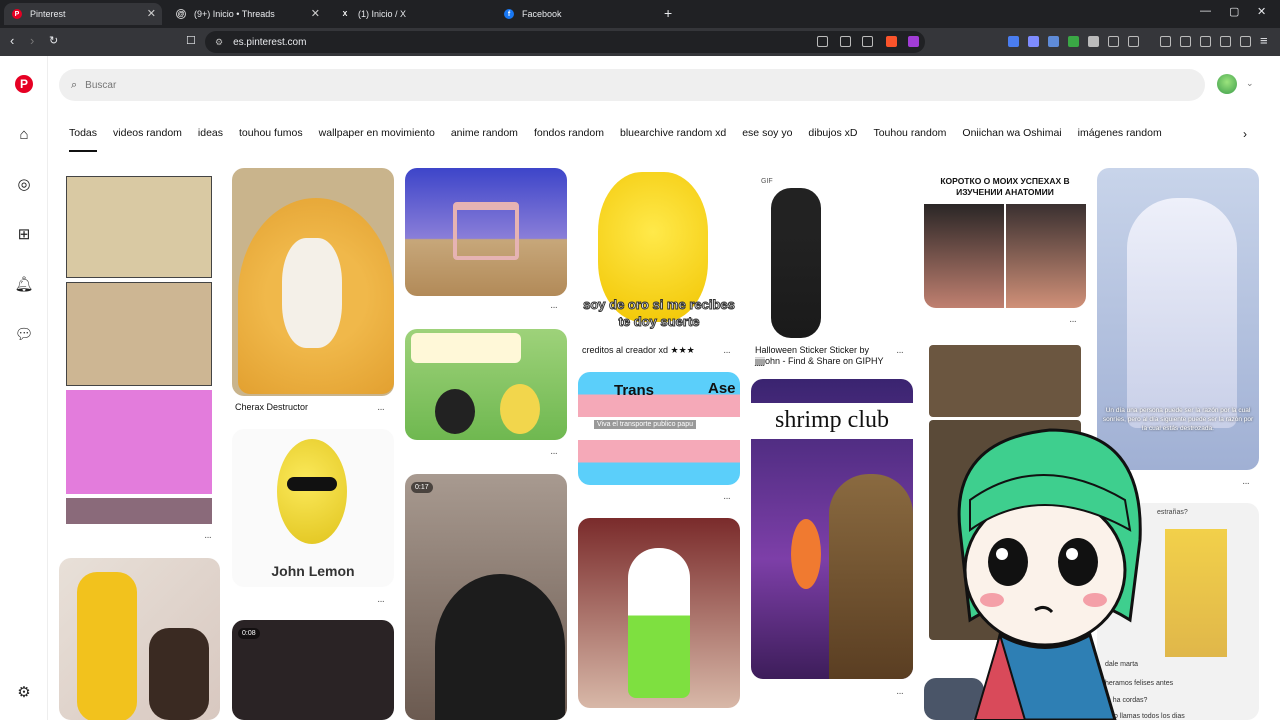 This screenshot has width=1280, height=720. I want to click on cast-icon, so click(822, 41).